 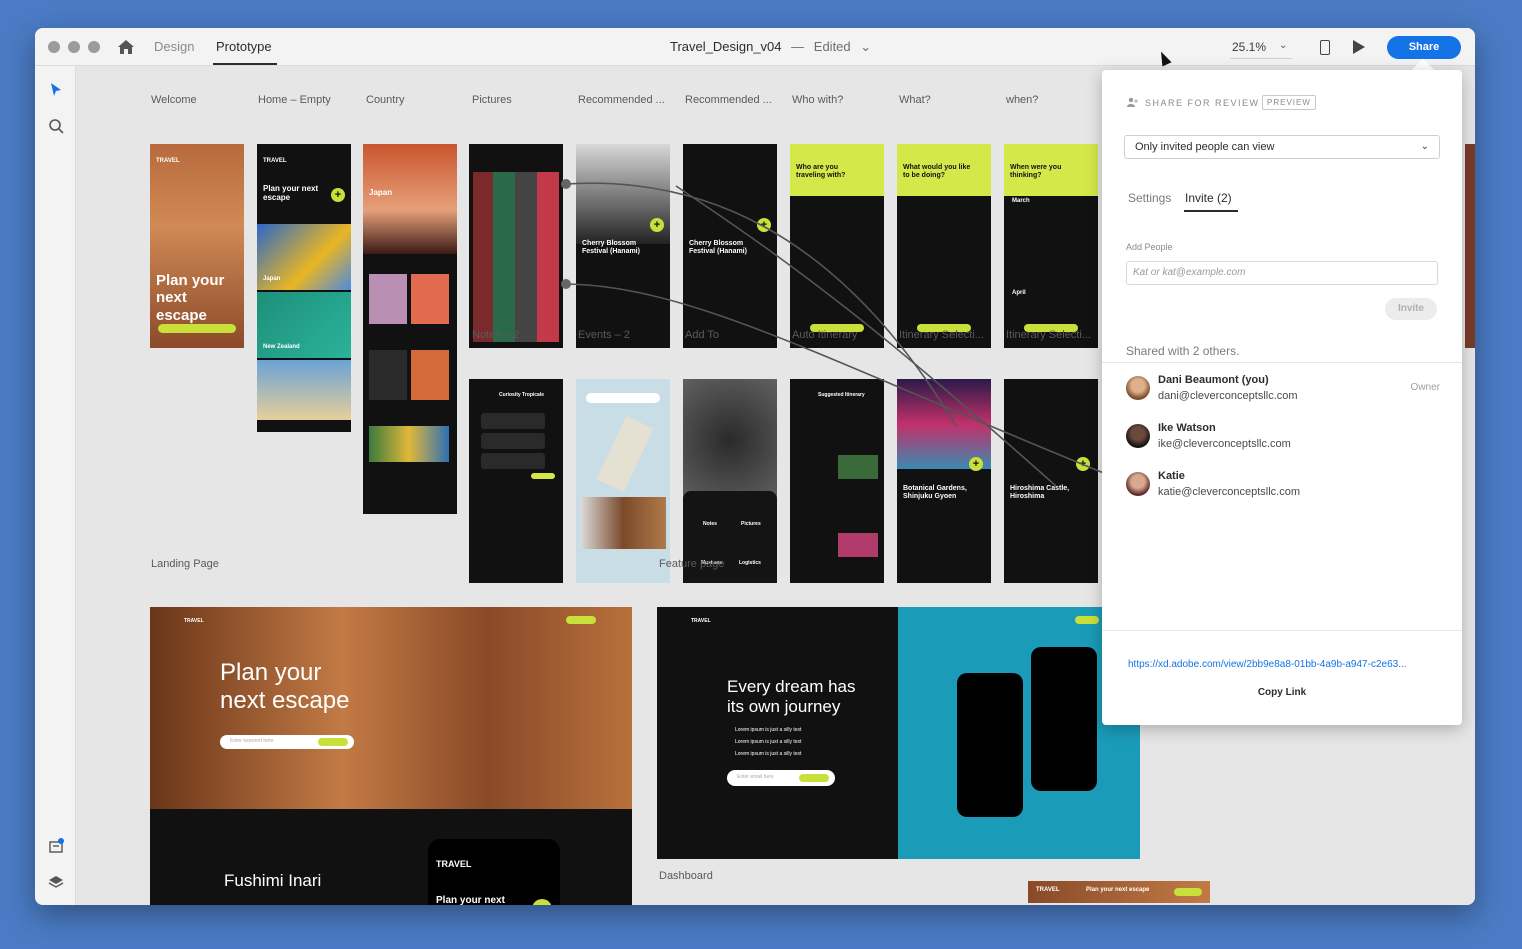 I want to click on invite-button: Invite, so click(x=1411, y=309).